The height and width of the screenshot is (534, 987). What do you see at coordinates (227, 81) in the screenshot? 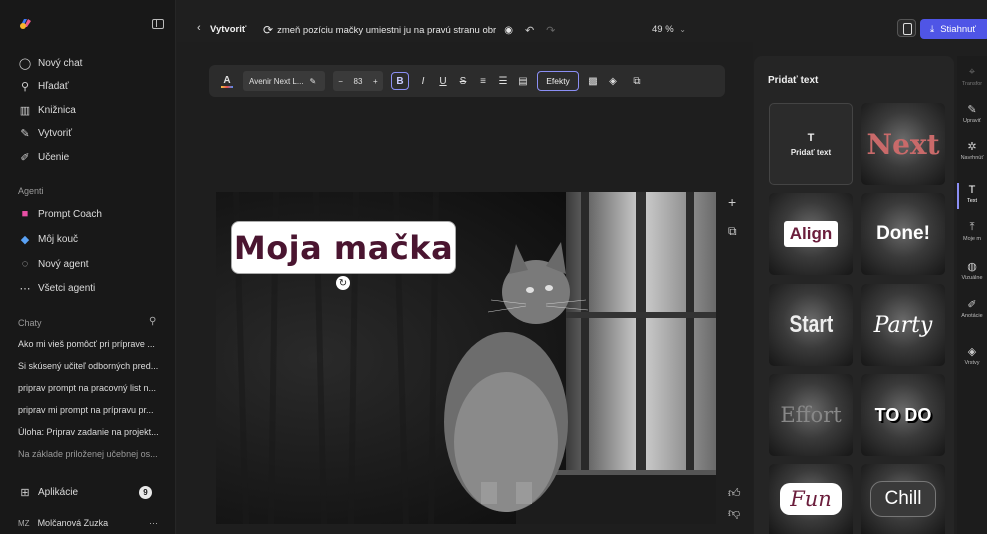
I see `text-color-icon: A` at bounding box center [227, 81].